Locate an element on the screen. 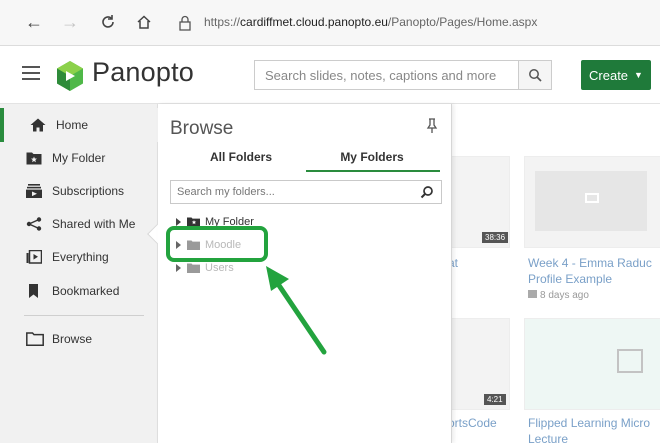  session-title-line2: Profile Example is located at coordinates (570, 279).